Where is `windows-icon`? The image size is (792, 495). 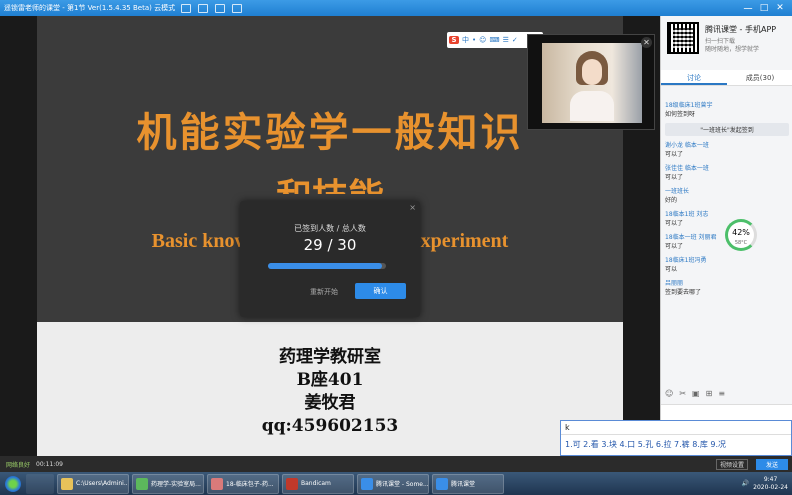
windows-icon is located at coordinates (13, 483).